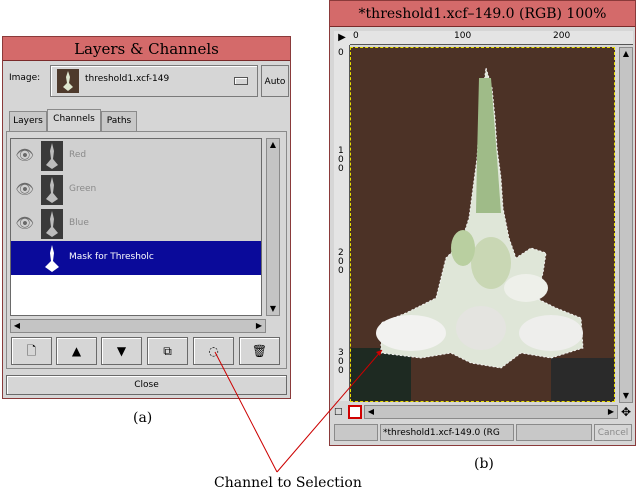 This screenshot has height=491, width=637. I want to click on annotation-line-left, so click(246, 412).